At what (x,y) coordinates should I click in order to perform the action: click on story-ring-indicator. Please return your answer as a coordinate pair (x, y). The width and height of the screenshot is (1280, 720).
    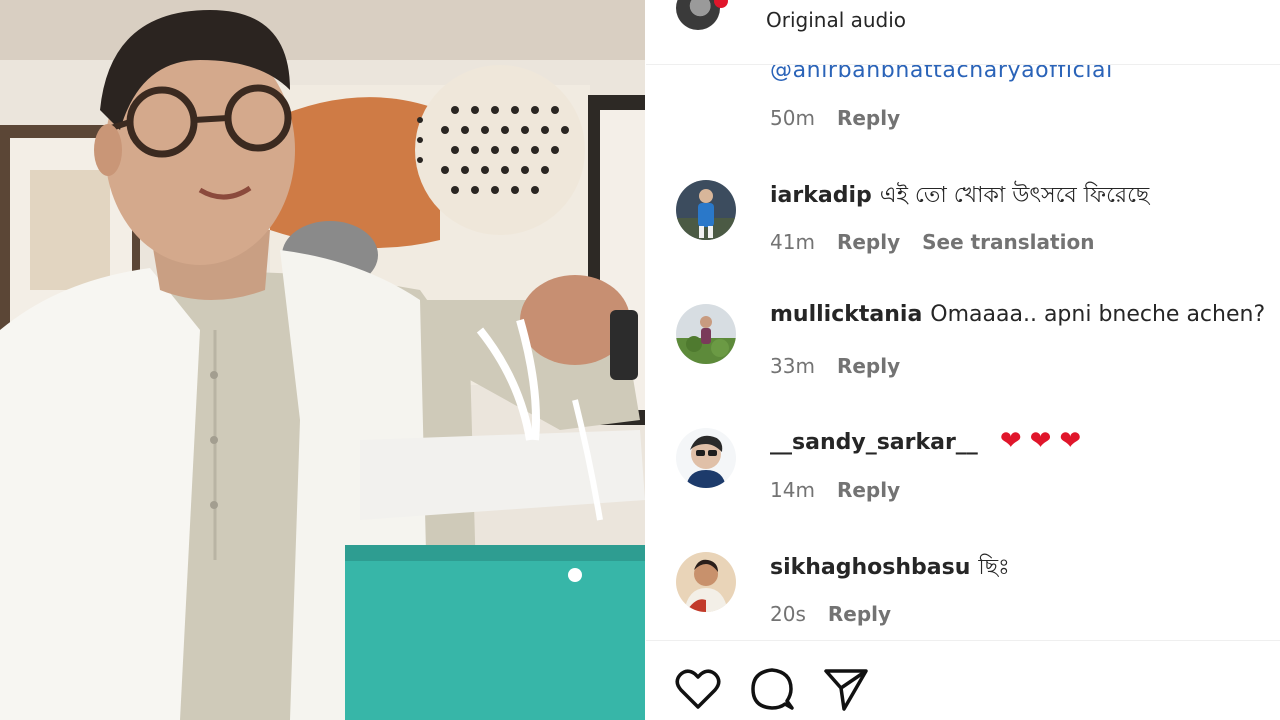
    Looking at the image, I should click on (721, 4).